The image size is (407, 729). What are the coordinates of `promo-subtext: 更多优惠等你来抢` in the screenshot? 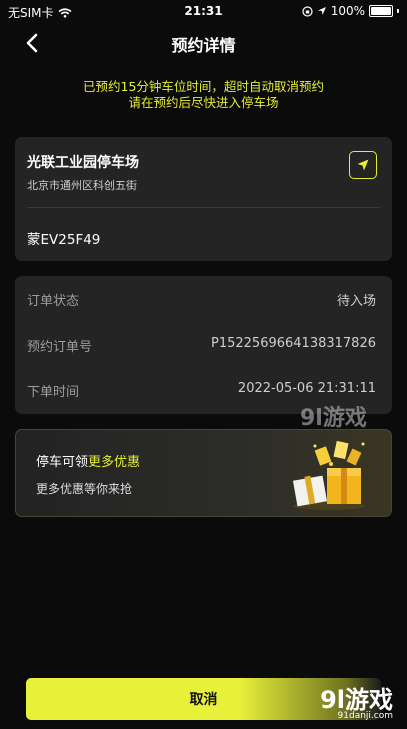 It's located at (84, 489).